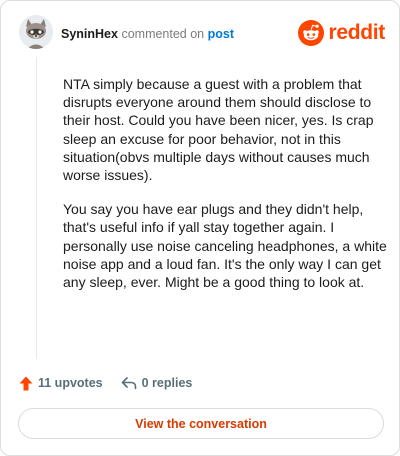  I want to click on avatar-raccoon-icon, so click(36, 32).